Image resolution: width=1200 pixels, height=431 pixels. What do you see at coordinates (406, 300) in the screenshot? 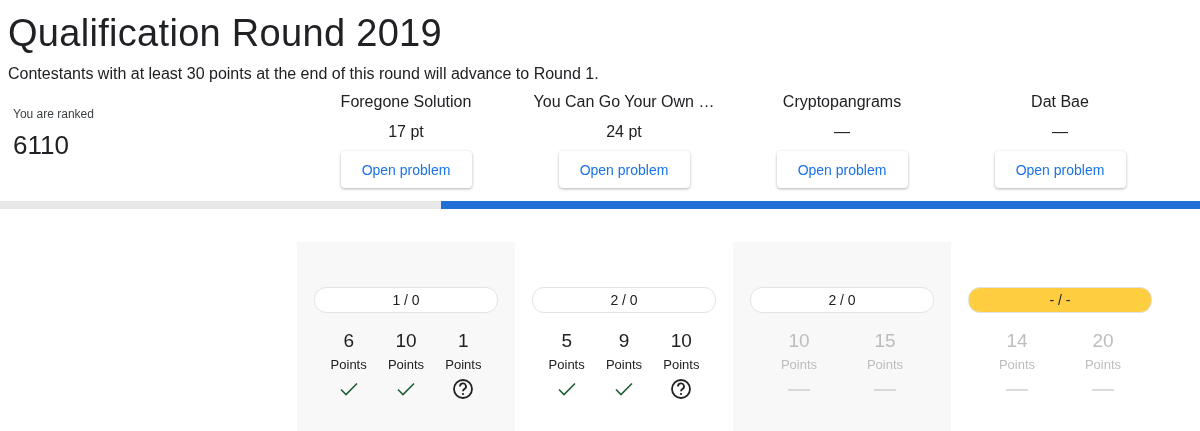
I see `attempts-badge: 1 / 0` at bounding box center [406, 300].